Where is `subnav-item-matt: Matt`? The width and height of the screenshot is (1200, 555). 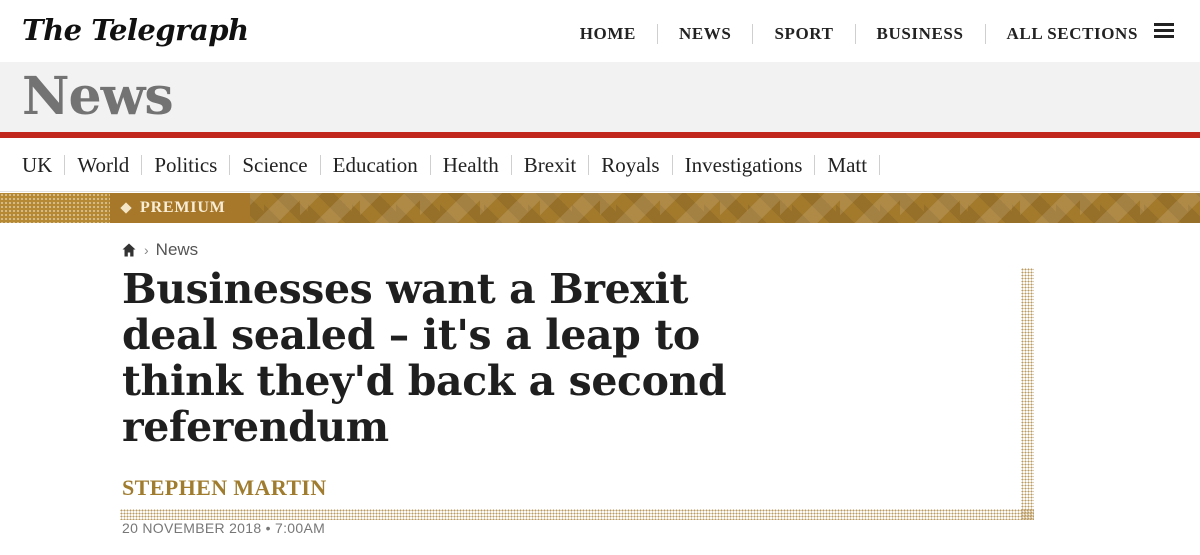
subnav-item-matt: Matt is located at coordinates (848, 164).